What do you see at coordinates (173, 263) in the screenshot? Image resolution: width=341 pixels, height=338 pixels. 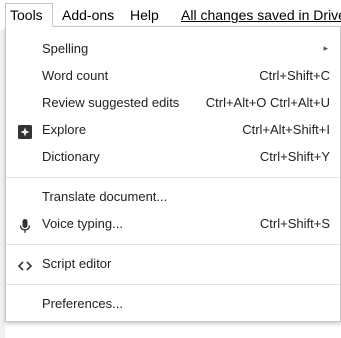 I see `menu-item-script-editor: Script editor` at bounding box center [173, 263].